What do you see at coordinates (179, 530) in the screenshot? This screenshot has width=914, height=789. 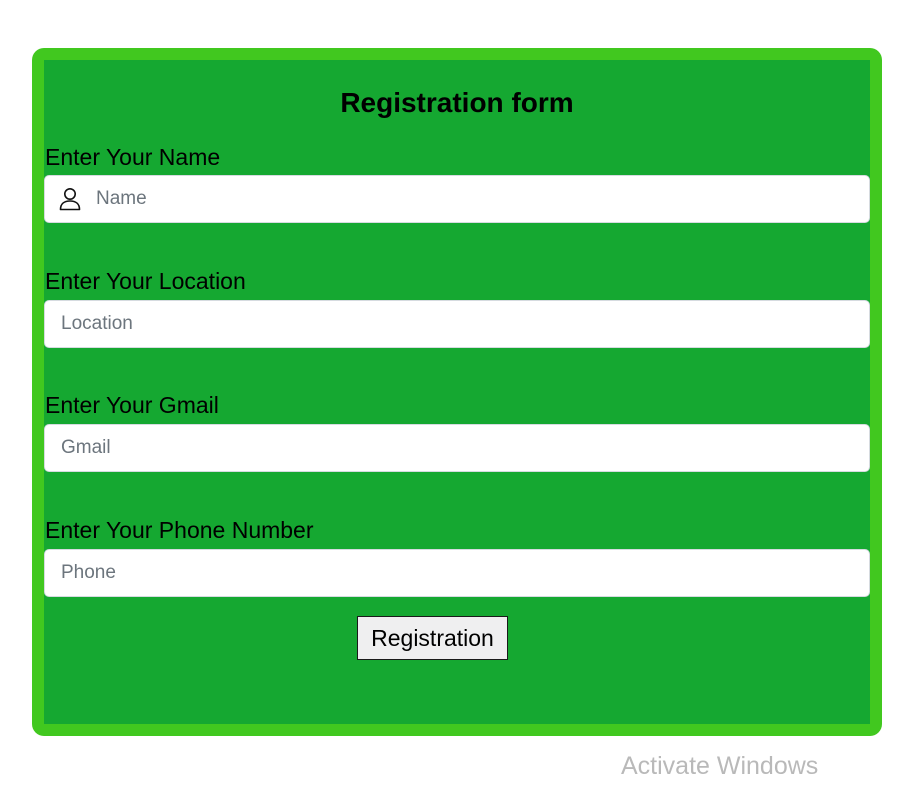 I see `phone-label: Enter Your Phone Number` at bounding box center [179, 530].